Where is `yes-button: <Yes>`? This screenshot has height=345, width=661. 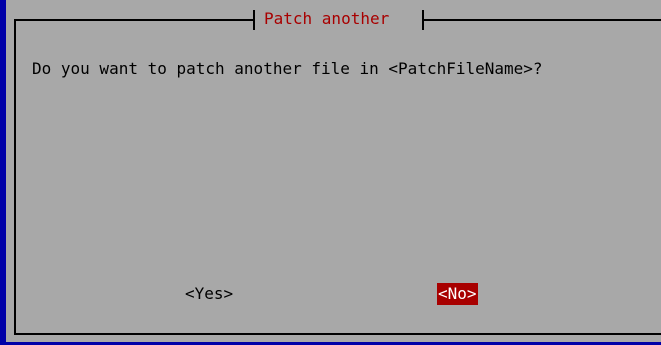 yes-button: <Yes> is located at coordinates (209, 294).